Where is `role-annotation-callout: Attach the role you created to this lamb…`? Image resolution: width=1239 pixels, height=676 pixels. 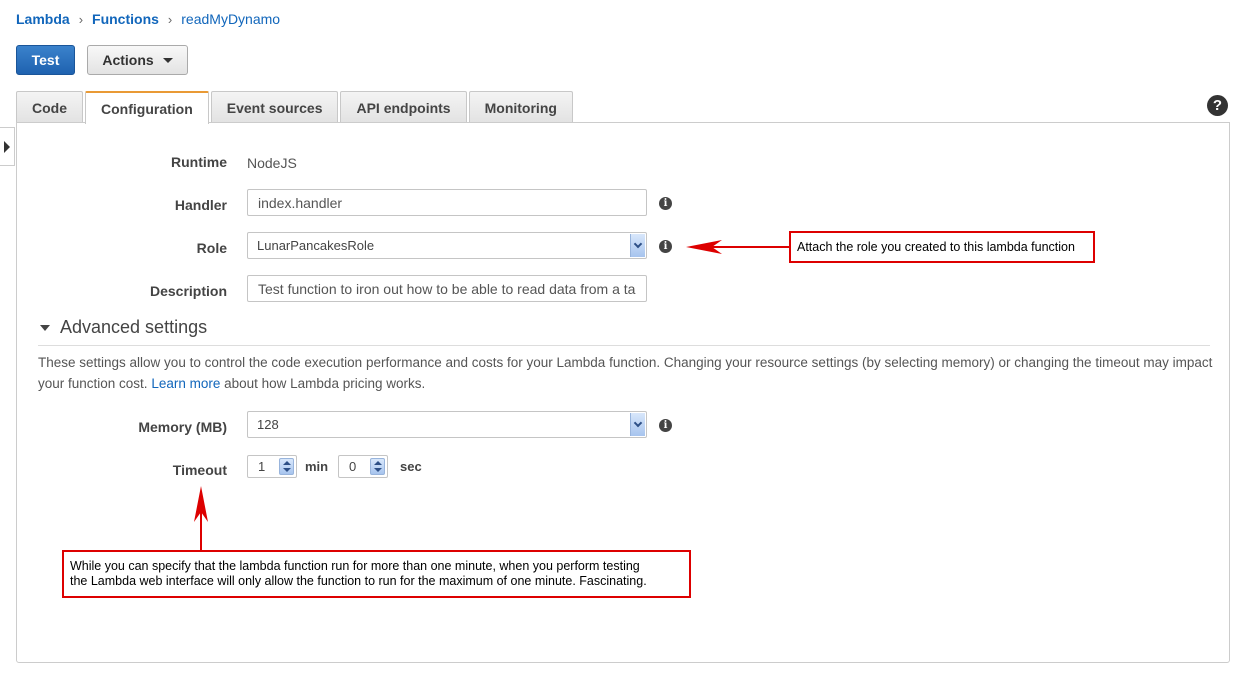 role-annotation-callout: Attach the role you created to this lamb… is located at coordinates (942, 247).